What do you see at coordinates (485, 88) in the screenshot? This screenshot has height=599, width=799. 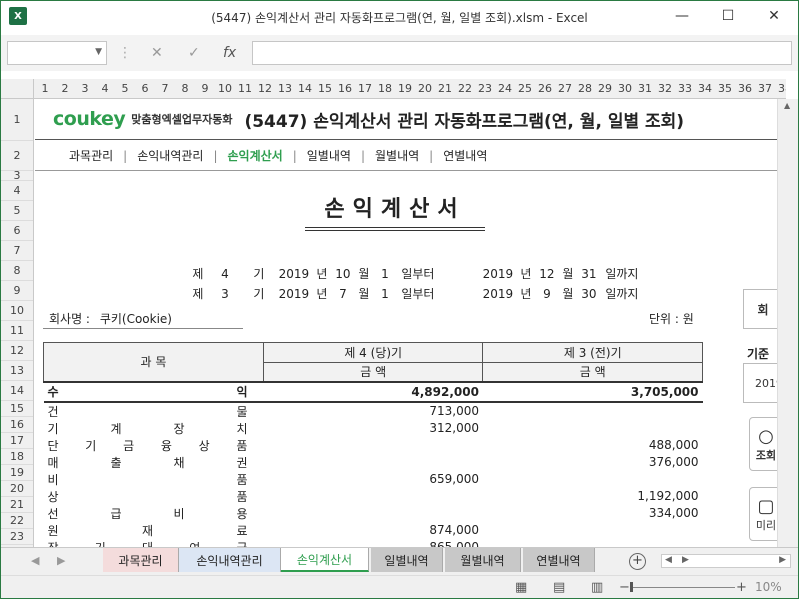 I see `column-header-cell: 23` at bounding box center [485, 88].